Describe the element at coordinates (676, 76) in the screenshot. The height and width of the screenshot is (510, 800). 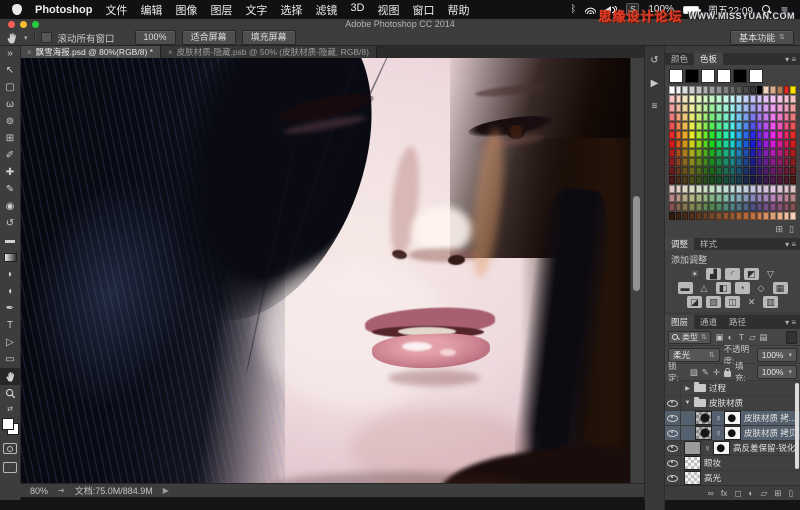
I see `recent-swatch` at that location.